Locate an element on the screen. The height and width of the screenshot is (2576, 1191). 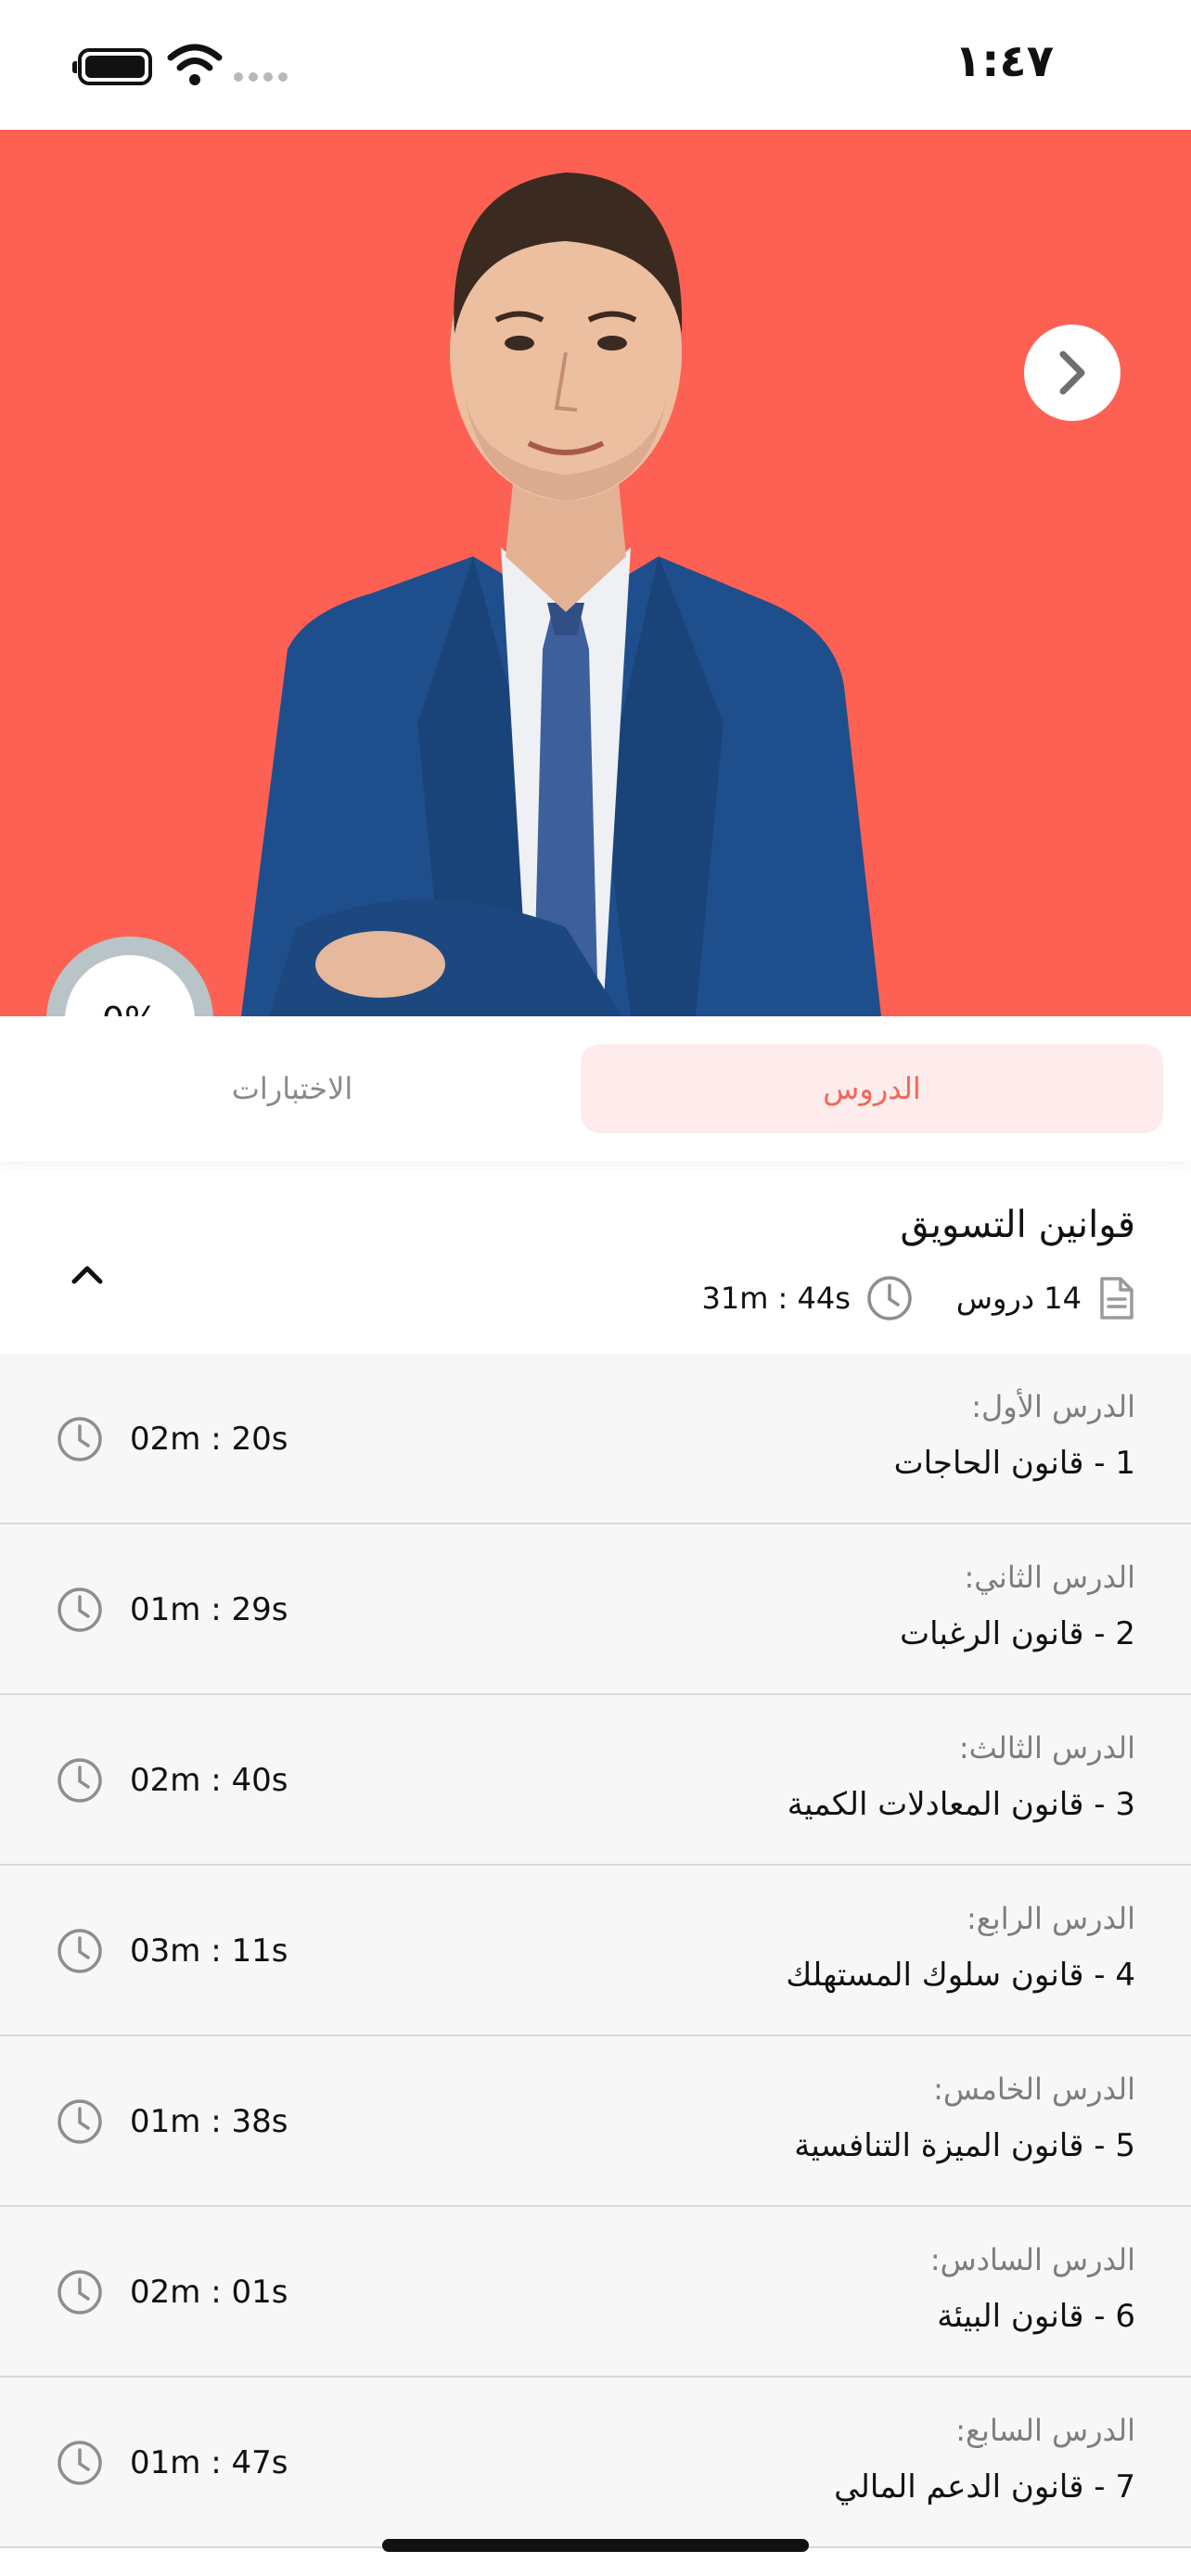
cellular-signal-icon is located at coordinates (261, 77).